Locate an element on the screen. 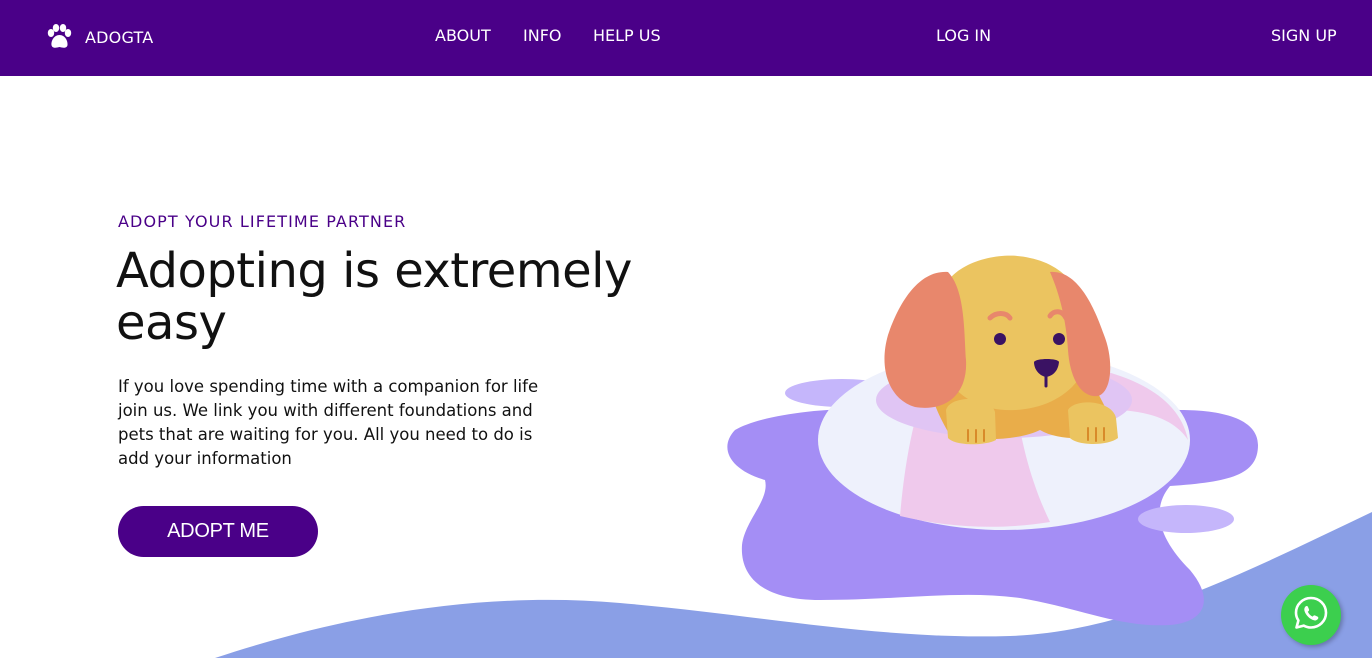 This screenshot has height=658, width=1372. dog-head is located at coordinates (1013, 333).